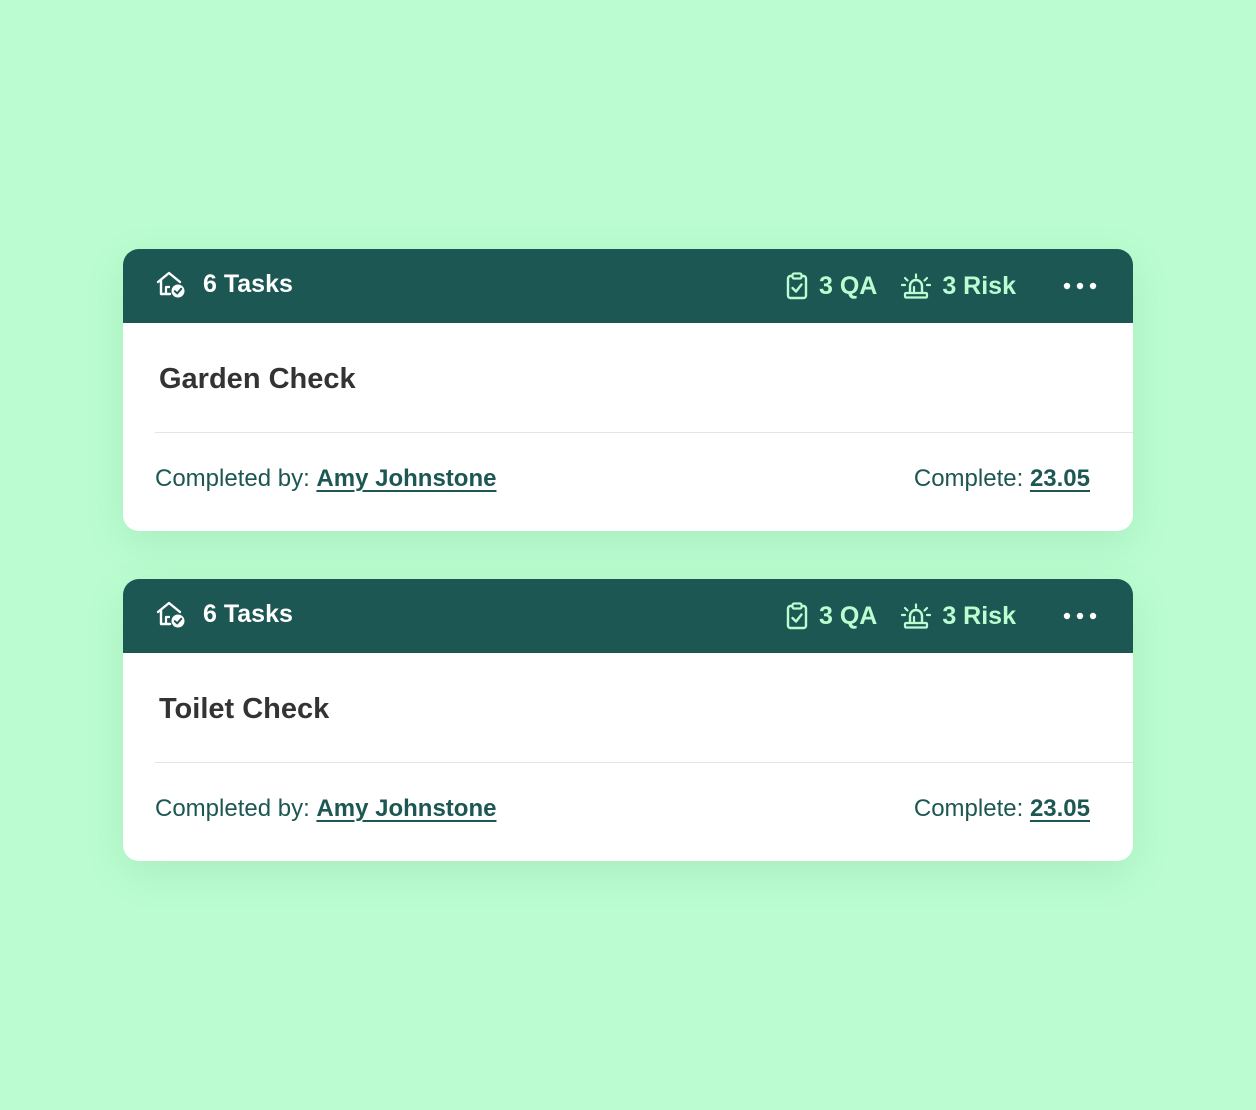 This screenshot has height=1110, width=1256. Describe the element at coordinates (244, 709) in the screenshot. I see `card-title: Toilet Check` at that location.